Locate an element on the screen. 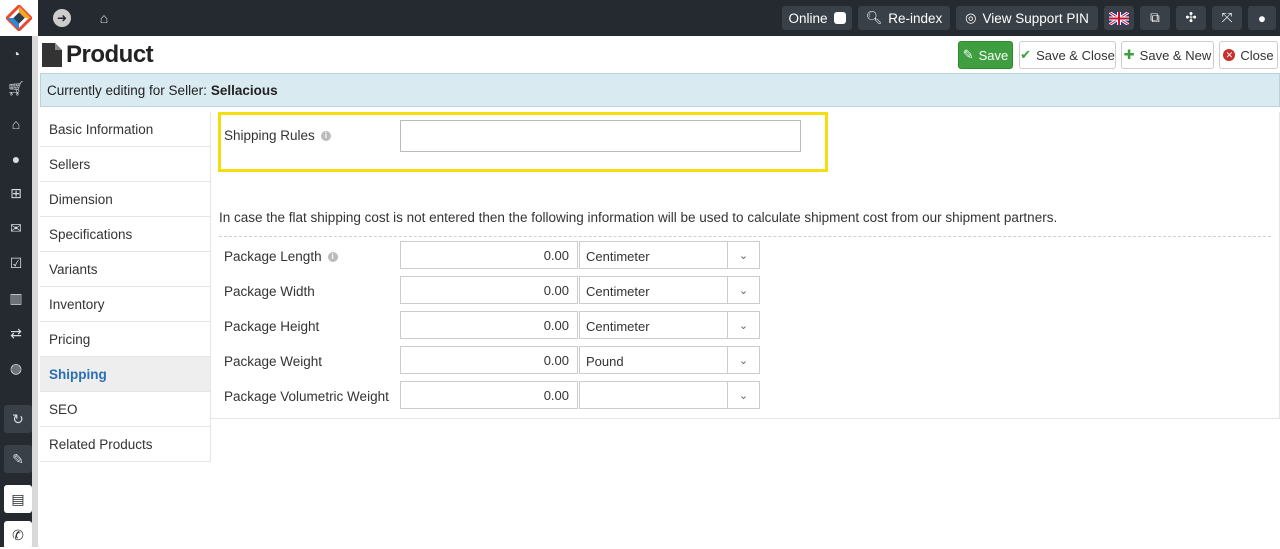 The image size is (1280, 549). tab-pricing: Pricing is located at coordinates (125, 339).